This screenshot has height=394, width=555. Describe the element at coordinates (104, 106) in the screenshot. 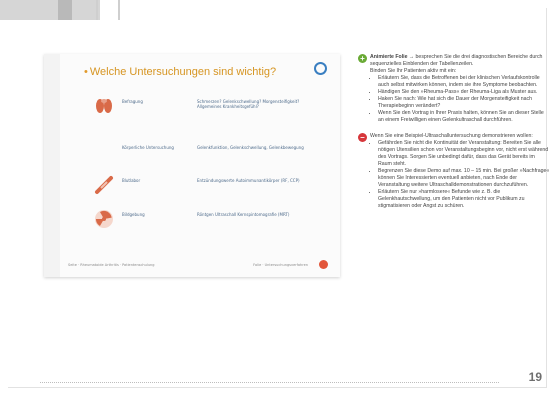

I see `joint-icon` at that location.